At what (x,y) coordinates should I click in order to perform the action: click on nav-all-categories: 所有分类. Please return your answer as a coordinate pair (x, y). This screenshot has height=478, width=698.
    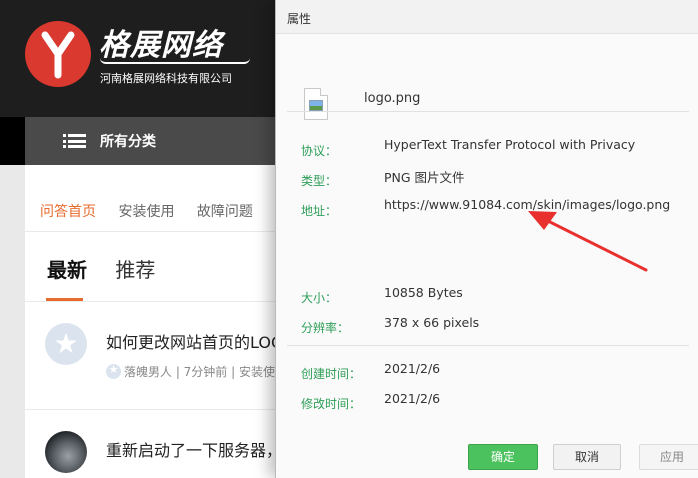
    Looking at the image, I should click on (128, 141).